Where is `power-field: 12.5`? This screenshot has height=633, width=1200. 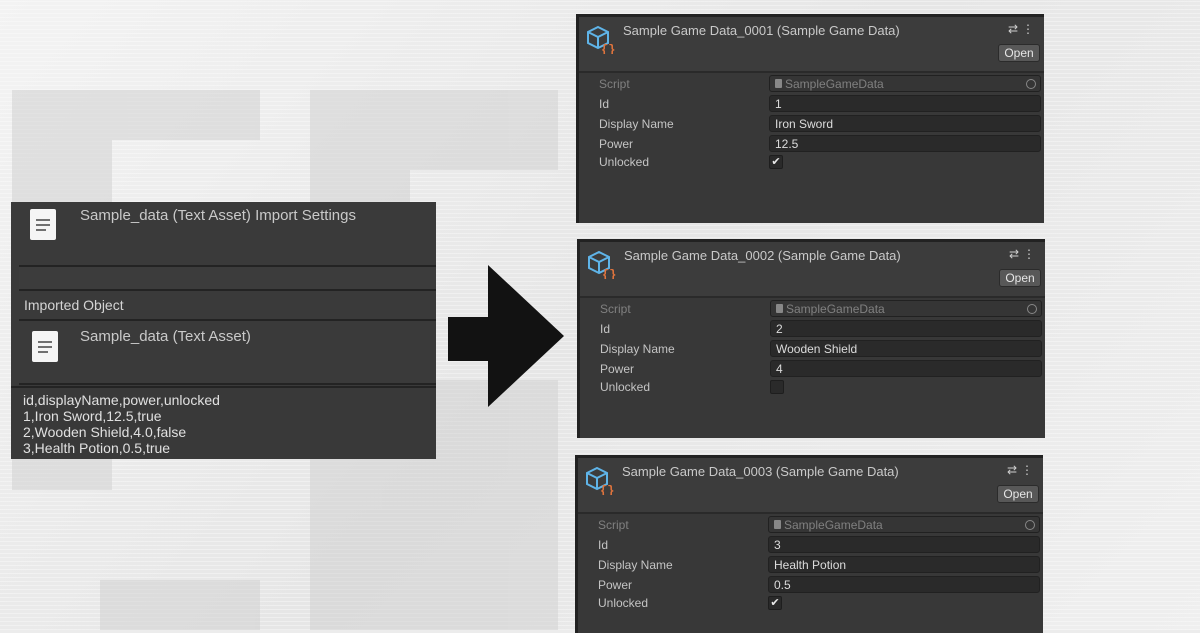
power-field: 12.5 is located at coordinates (905, 143).